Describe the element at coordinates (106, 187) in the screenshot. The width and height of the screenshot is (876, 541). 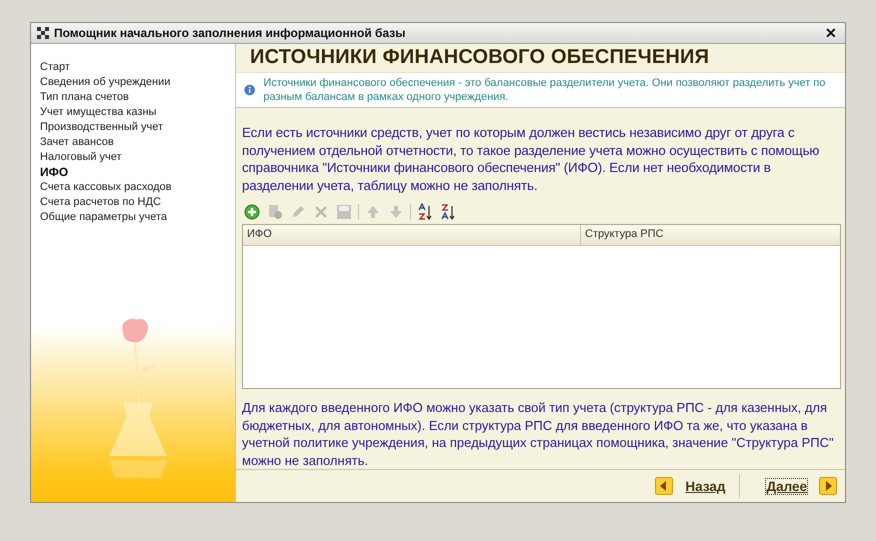
I see `sidebar-item: Счета кассовых расходов` at that location.